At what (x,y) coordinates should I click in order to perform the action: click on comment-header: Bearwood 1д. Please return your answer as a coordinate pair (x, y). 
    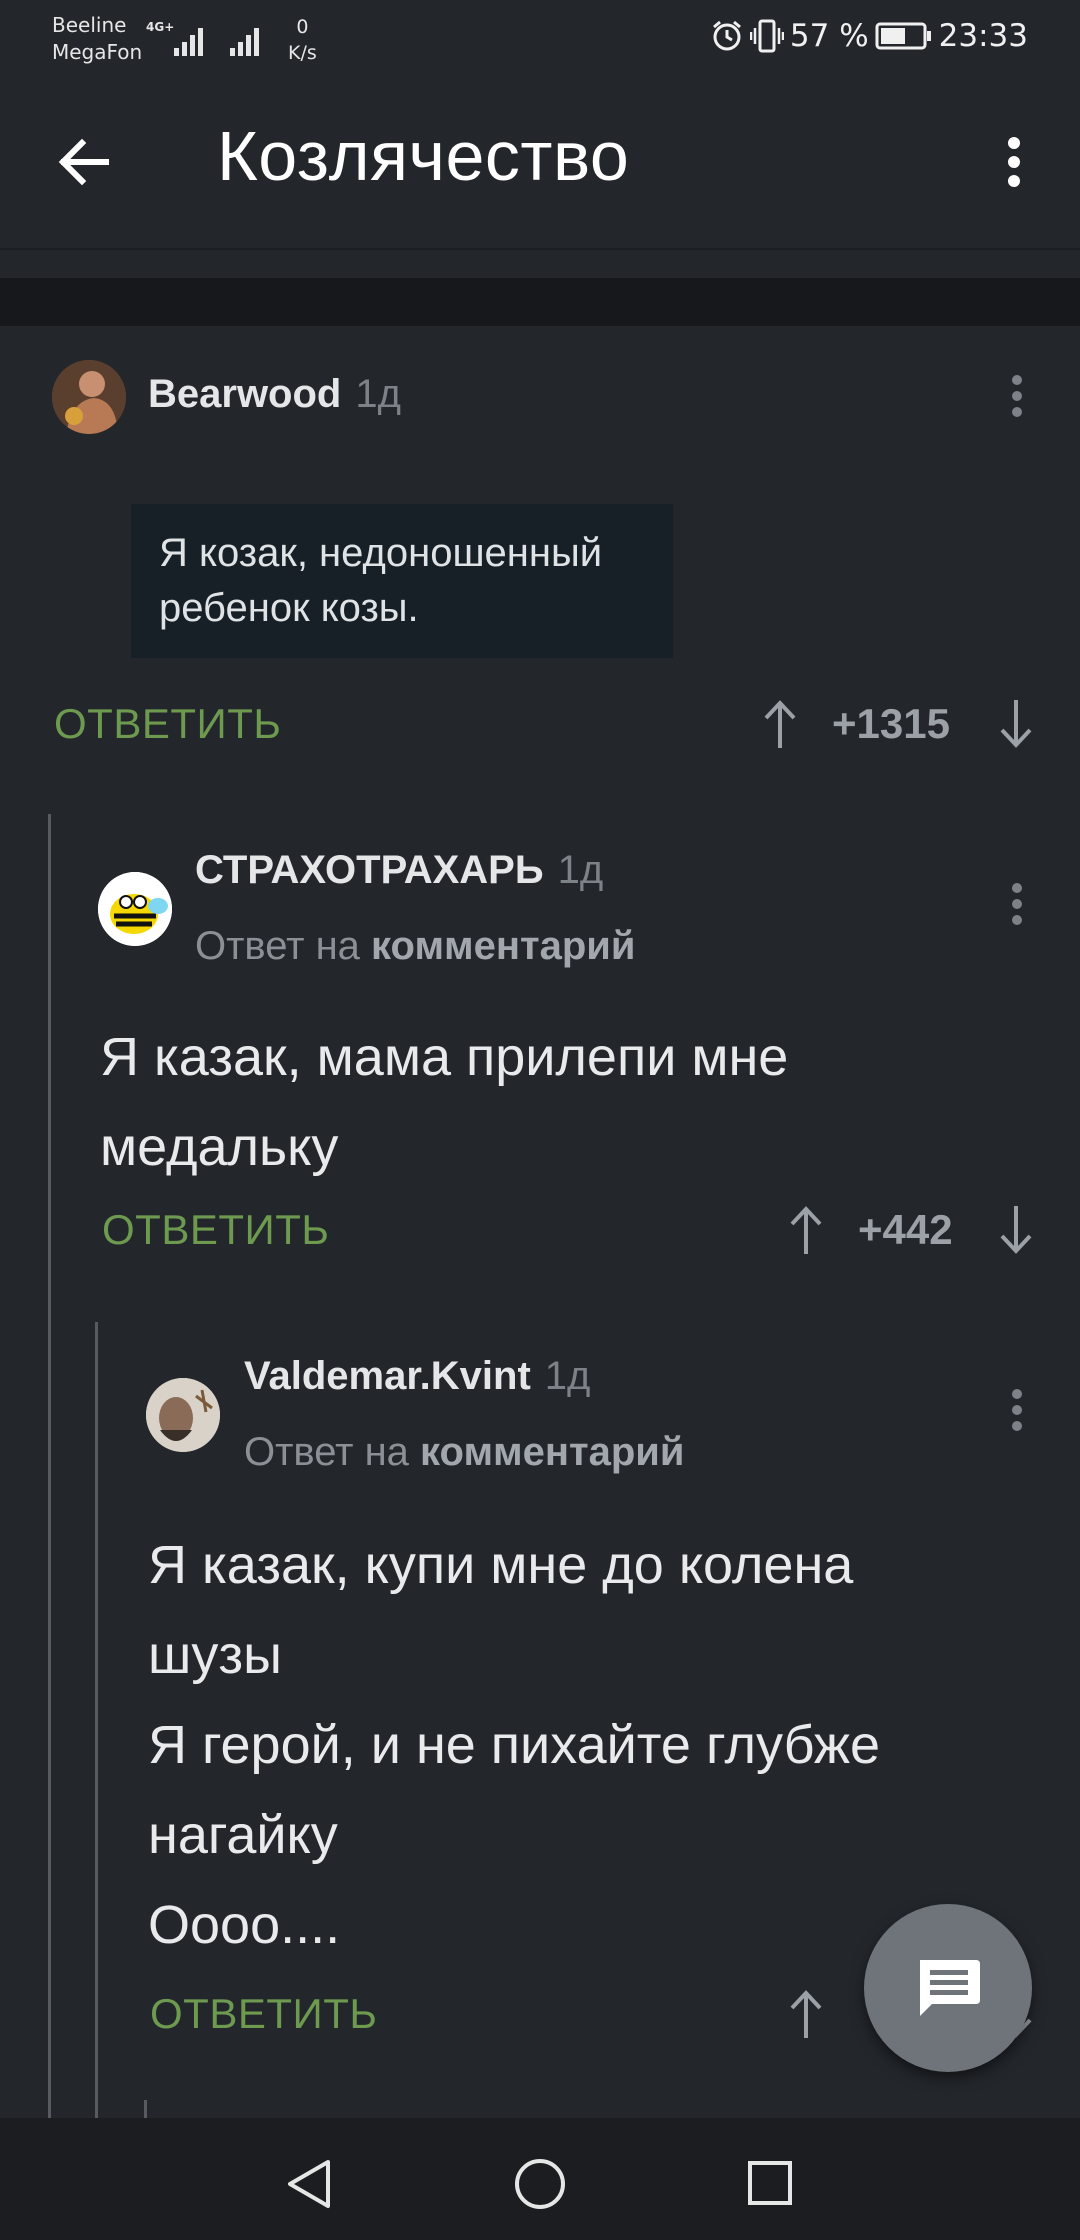
    Looking at the image, I should click on (274, 394).